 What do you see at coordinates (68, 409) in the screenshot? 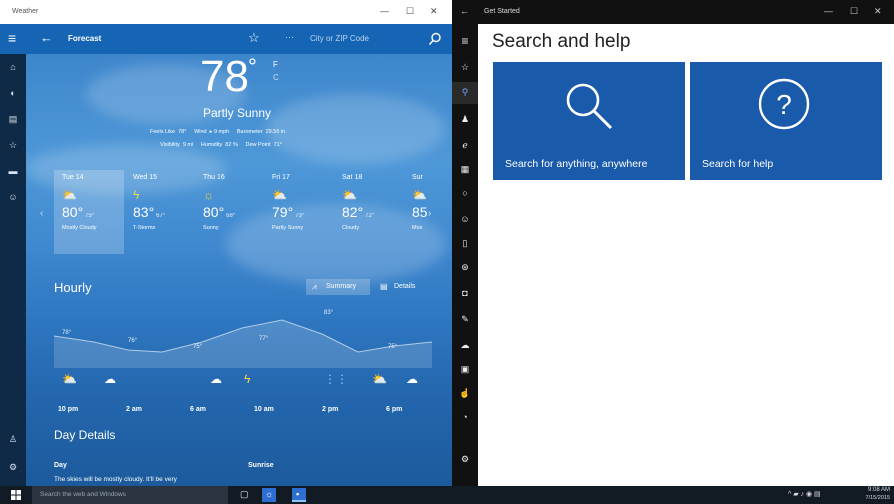
I see `hourly-time: 10 pm` at bounding box center [68, 409].